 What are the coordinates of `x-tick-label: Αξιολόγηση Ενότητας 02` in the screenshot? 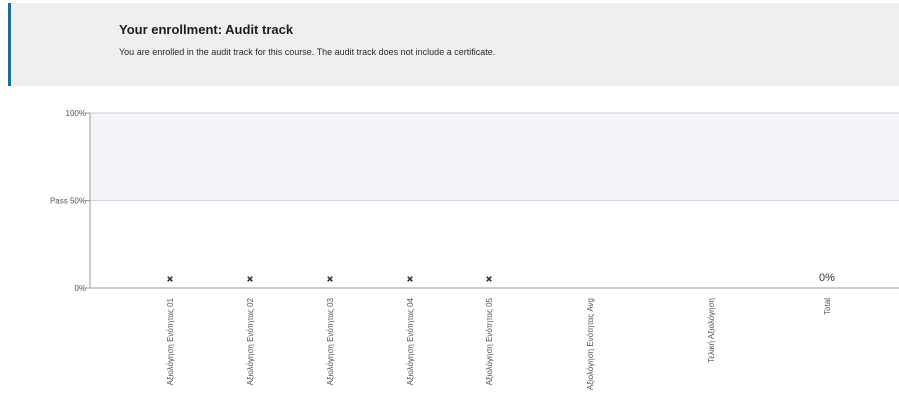 It's located at (250, 341).